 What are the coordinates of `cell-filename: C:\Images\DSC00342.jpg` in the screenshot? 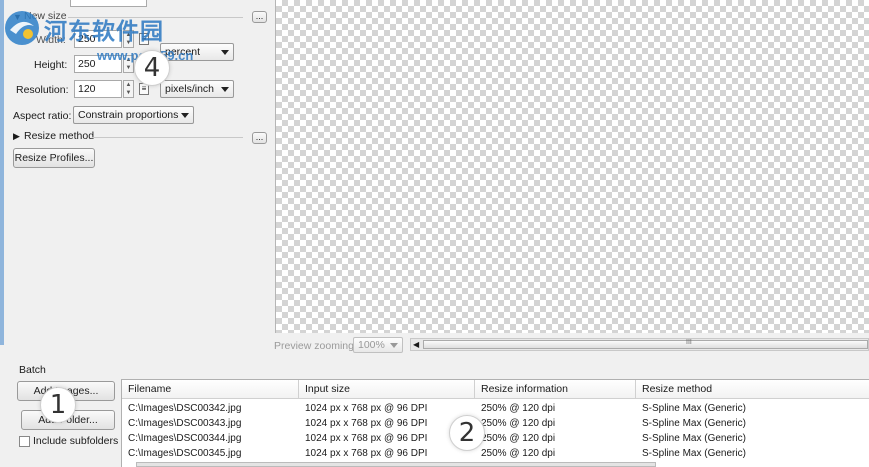 It's located at (185, 408).